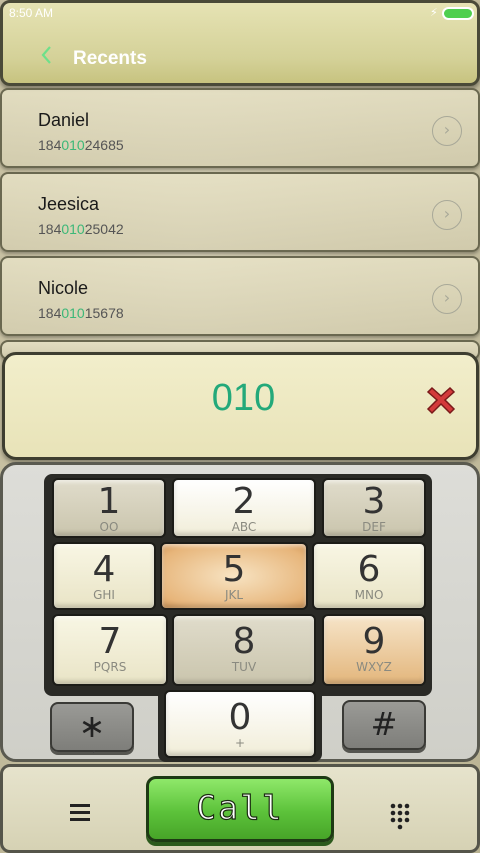 The width and height of the screenshot is (480, 853). I want to click on status-time: 8:50 AM, so click(31, 13).